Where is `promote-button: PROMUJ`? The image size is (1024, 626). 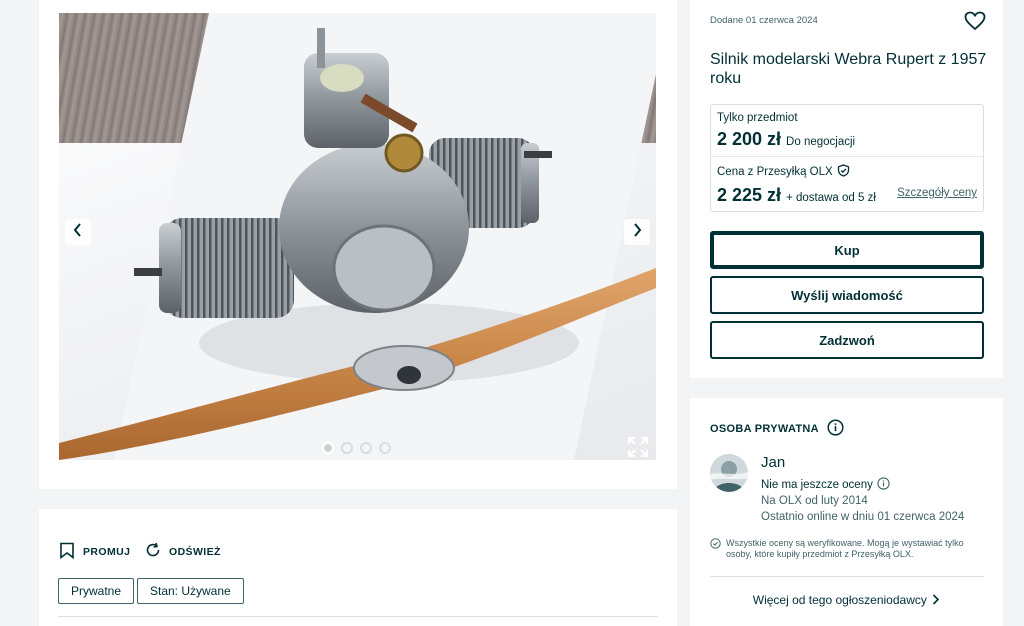 promote-button: PROMUJ is located at coordinates (94, 552).